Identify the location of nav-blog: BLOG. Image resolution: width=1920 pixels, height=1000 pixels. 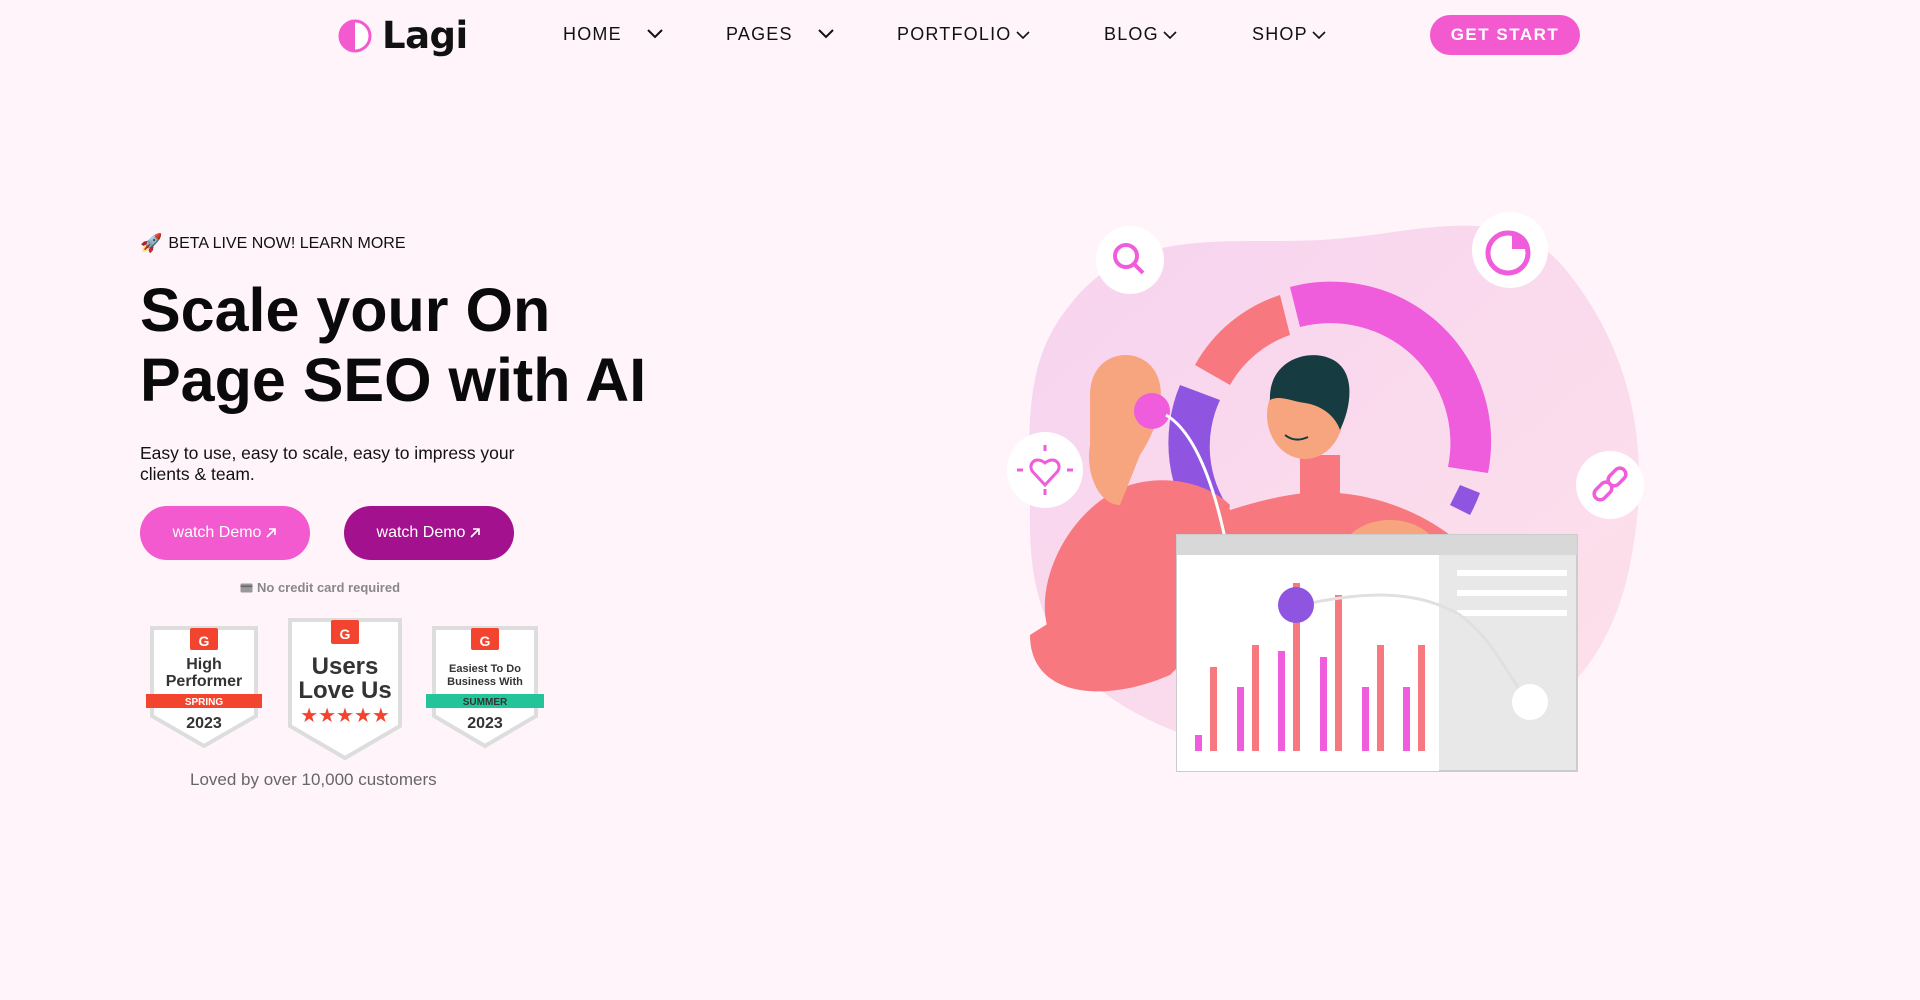
(1140, 34).